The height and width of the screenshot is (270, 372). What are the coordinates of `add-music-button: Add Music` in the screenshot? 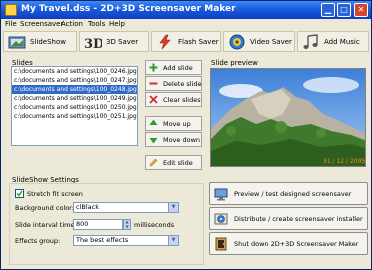 It's located at (333, 41).